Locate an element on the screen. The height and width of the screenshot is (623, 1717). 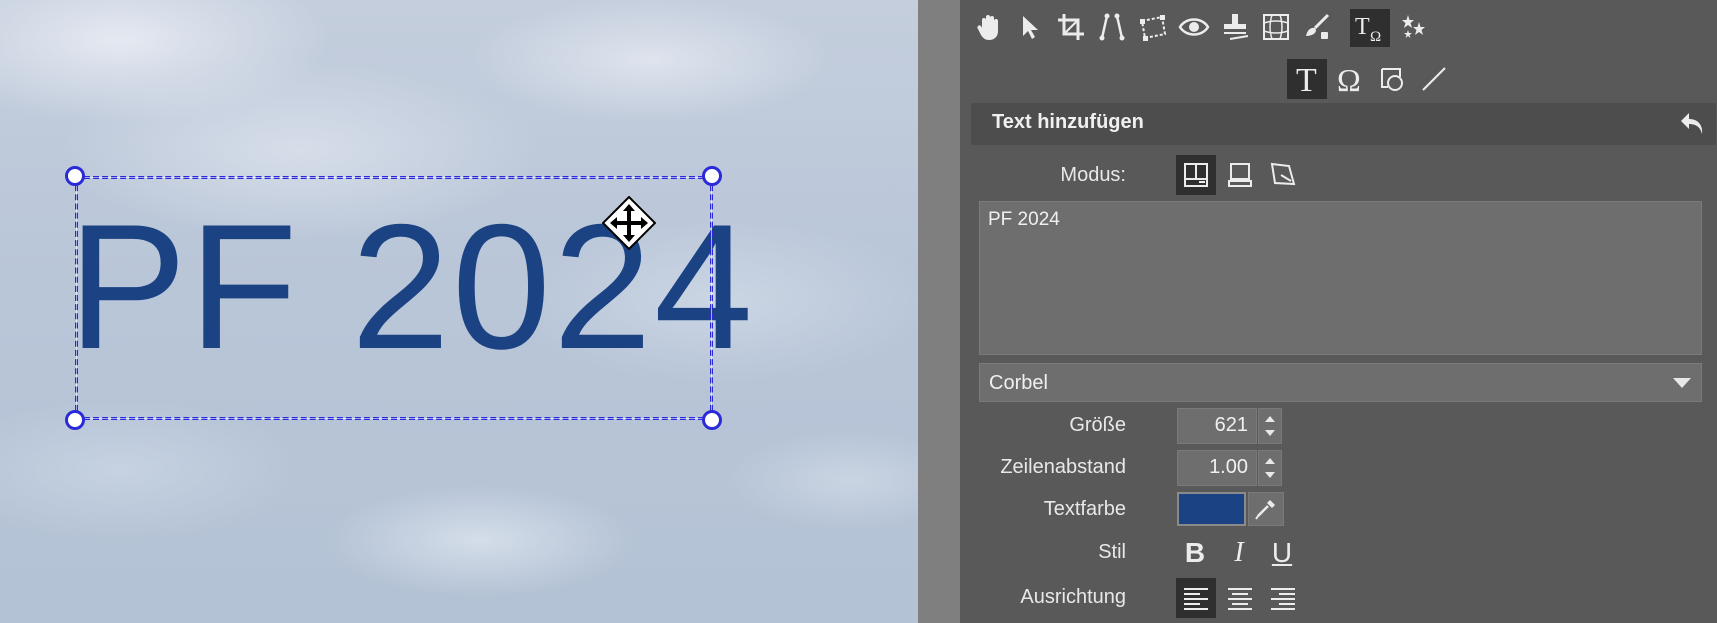
line-spacing-label: Zeilenabstand is located at coordinates (1063, 467).